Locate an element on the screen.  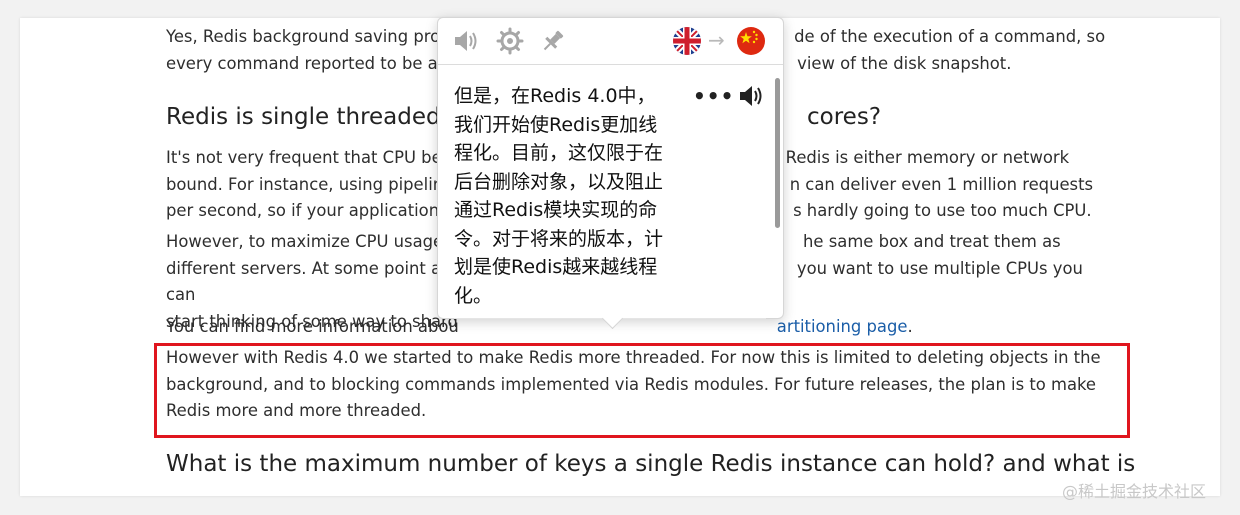
more-options-icon: ••• is located at coordinates (713, 96).